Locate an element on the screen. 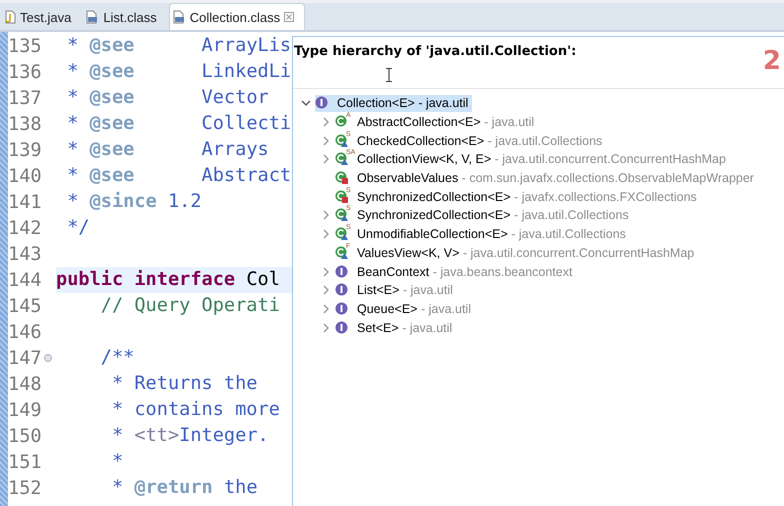  line-number: 149 is located at coordinates (25, 410).